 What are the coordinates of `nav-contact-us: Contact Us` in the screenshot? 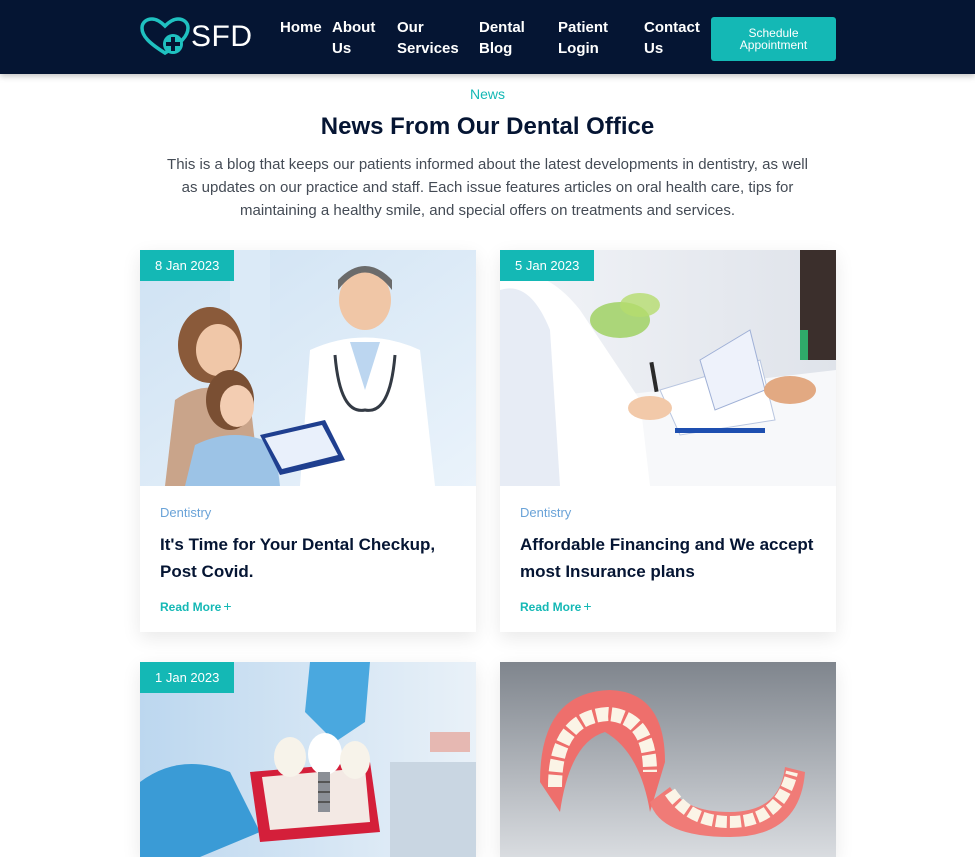 It's located at (672, 38).